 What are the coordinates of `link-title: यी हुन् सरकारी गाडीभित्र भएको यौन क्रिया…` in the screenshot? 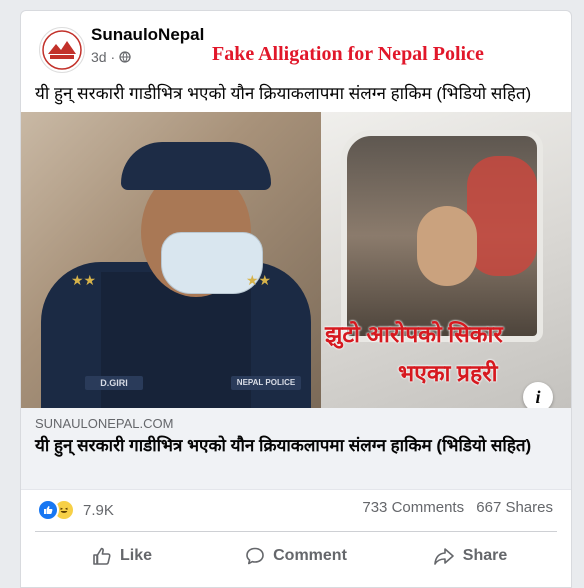 It's located at (295, 445).